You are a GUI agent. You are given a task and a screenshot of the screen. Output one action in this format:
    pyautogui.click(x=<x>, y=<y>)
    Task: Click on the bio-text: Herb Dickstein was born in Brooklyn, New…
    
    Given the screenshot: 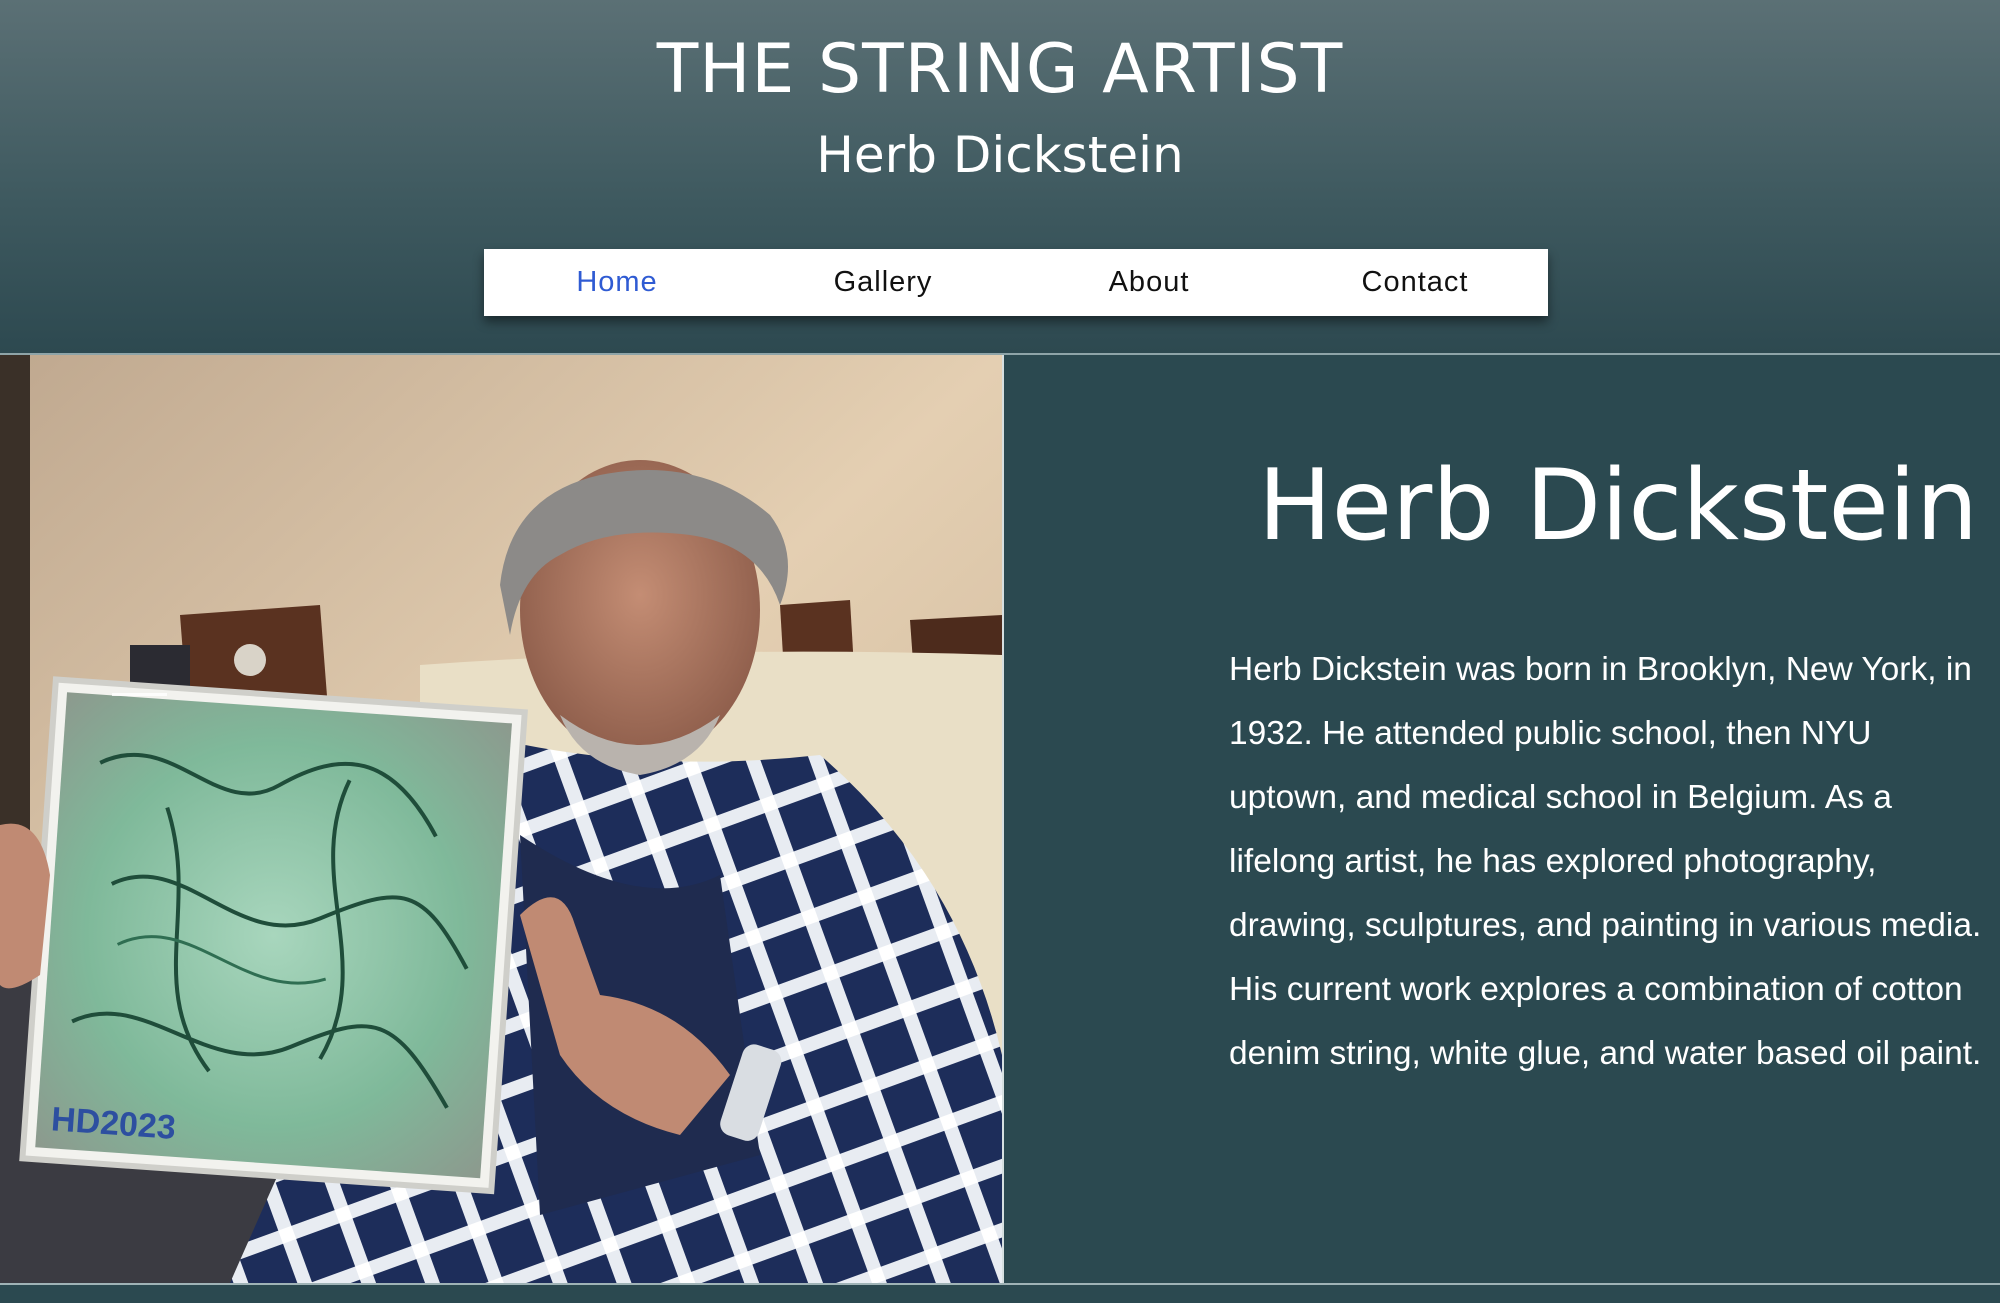 What is the action you would take?
    pyautogui.click(x=1605, y=861)
    